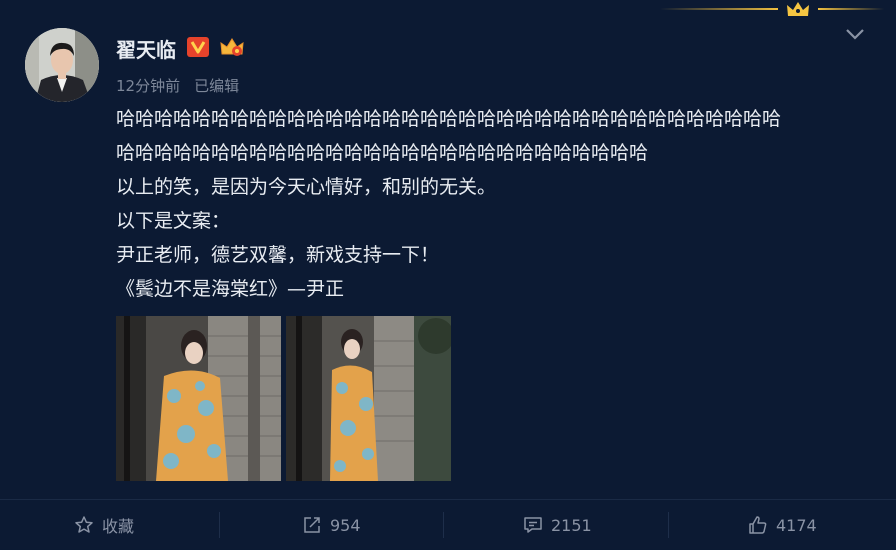  I want to click on post-time: 12分钟前, so click(148, 86).